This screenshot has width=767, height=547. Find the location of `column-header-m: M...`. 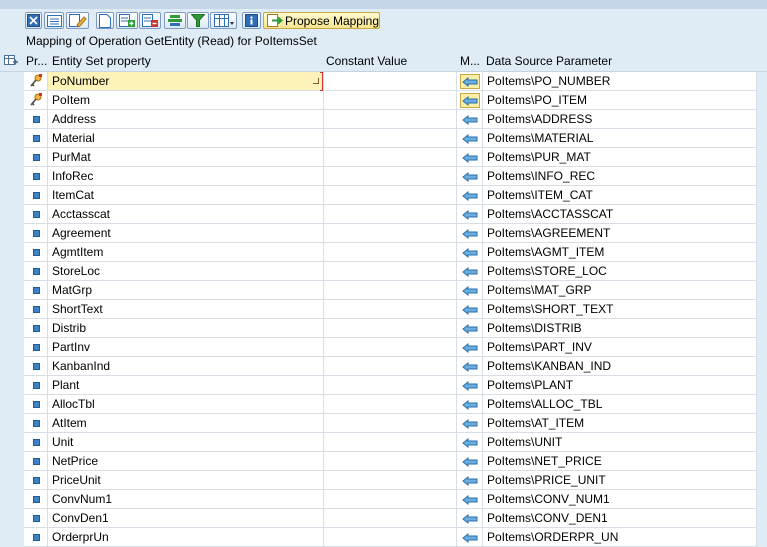

column-header-m: M... is located at coordinates (471, 61).